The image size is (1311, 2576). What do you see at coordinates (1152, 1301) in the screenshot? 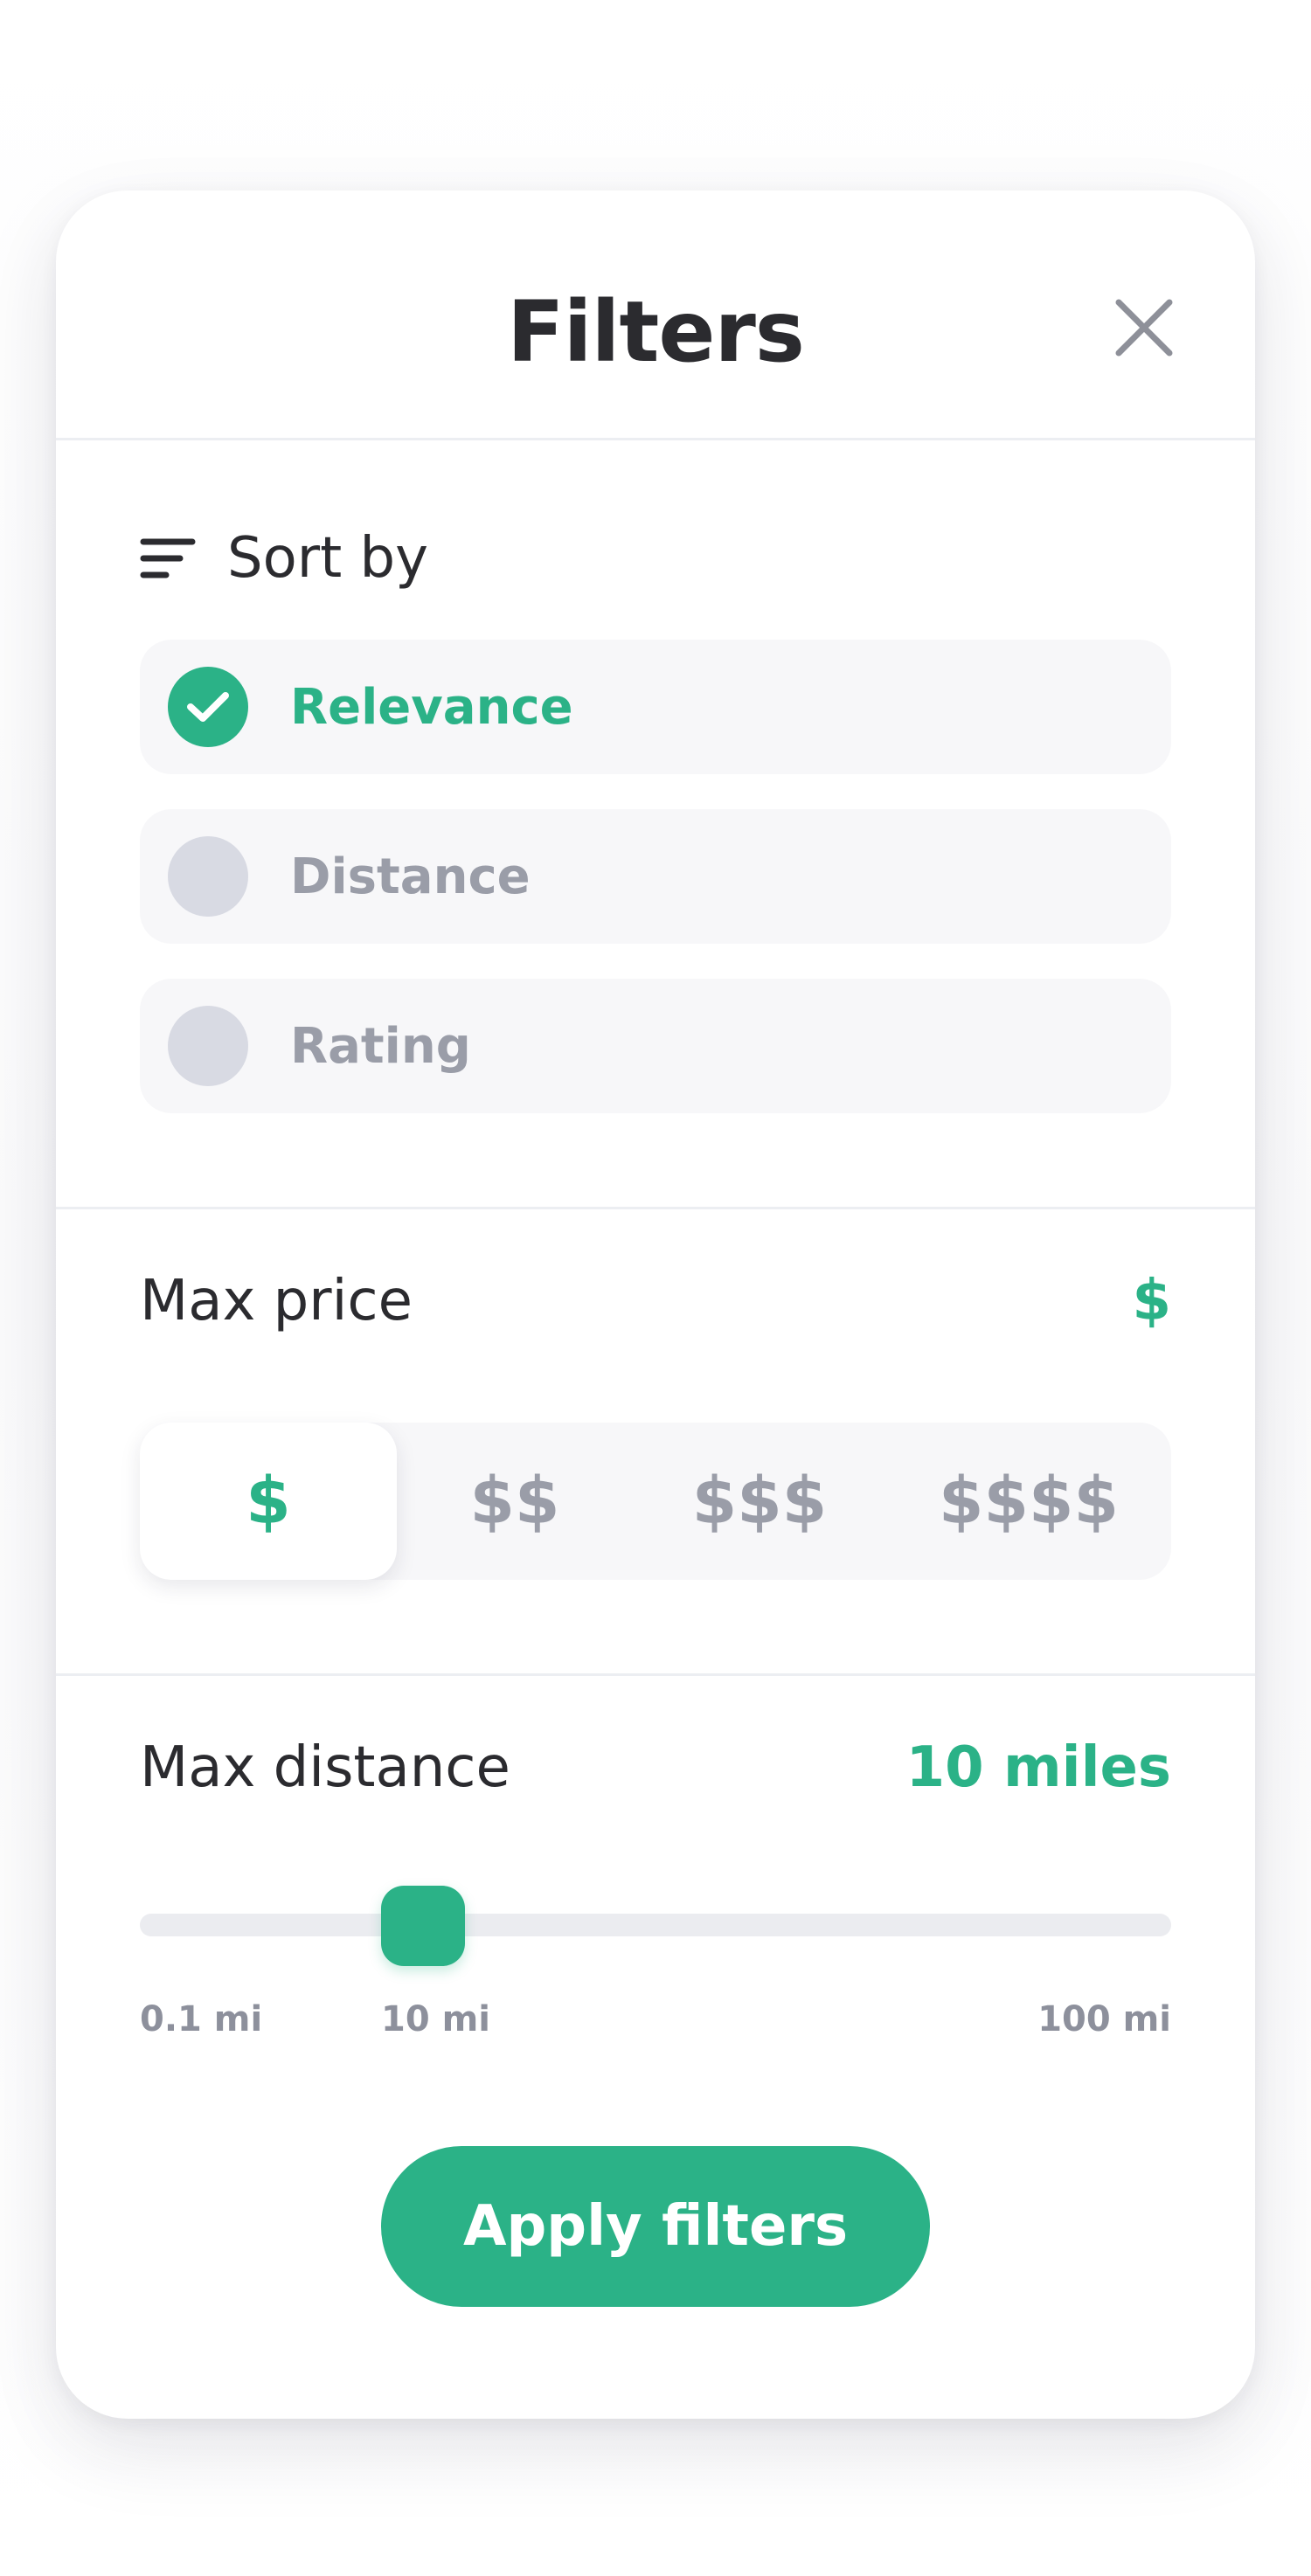
I see `price-current-value: $` at bounding box center [1152, 1301].